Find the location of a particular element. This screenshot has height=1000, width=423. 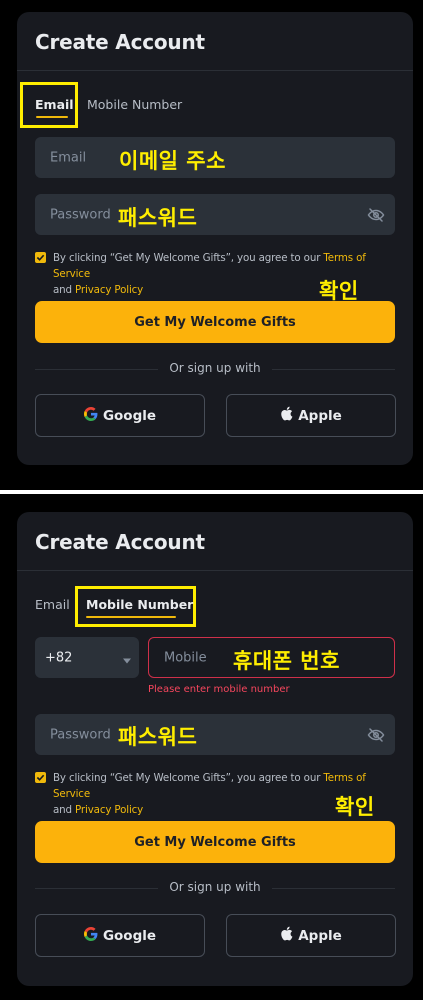

tab-email-underline is located at coordinates (52, 117).